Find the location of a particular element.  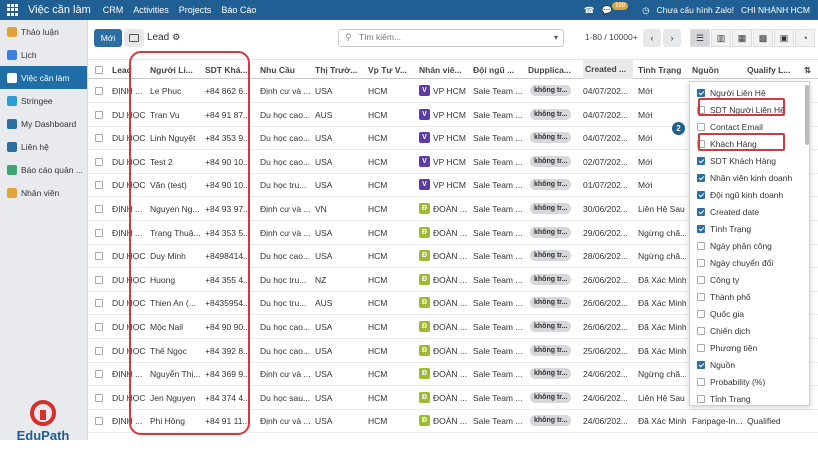

company-switcher: CHI NHÁNH HCM is located at coordinates (775, 10).